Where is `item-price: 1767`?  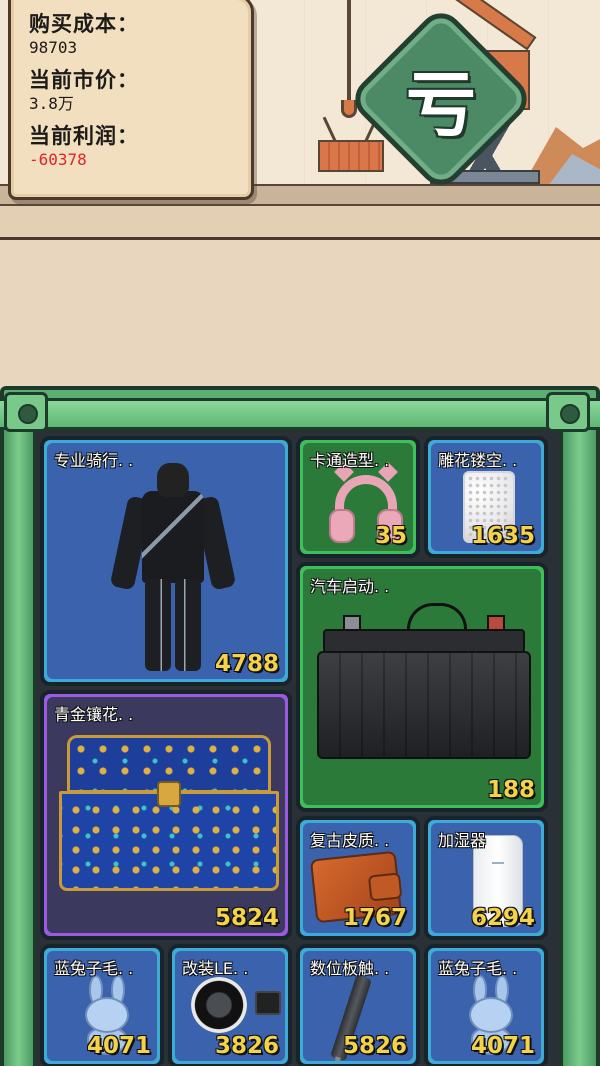 item-price: 1767 is located at coordinates (374, 918).